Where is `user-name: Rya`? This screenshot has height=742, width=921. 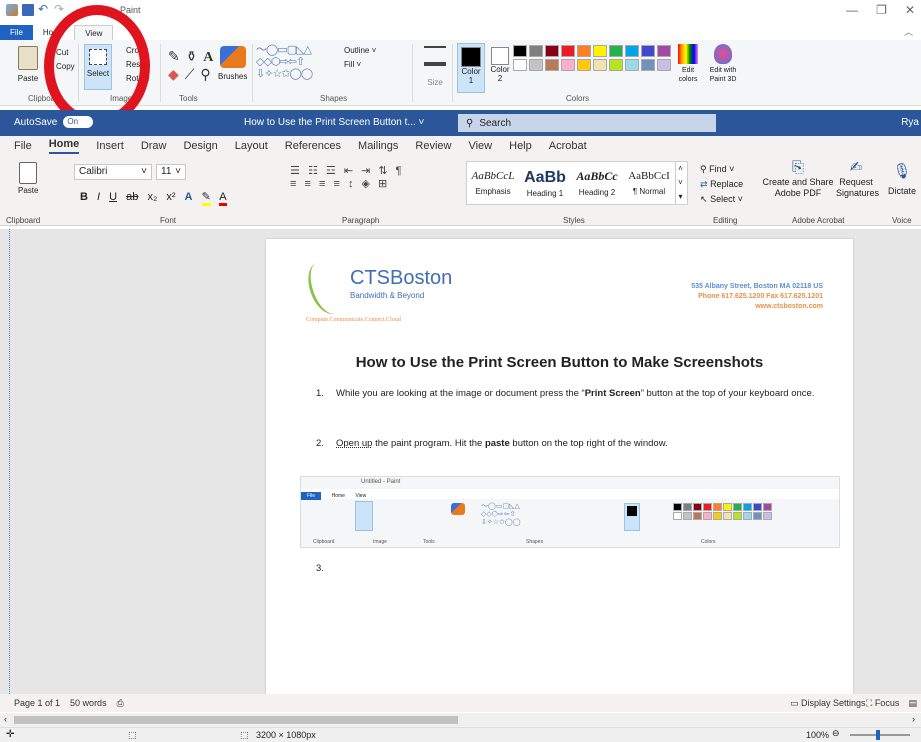
user-name: Rya is located at coordinates (910, 122).